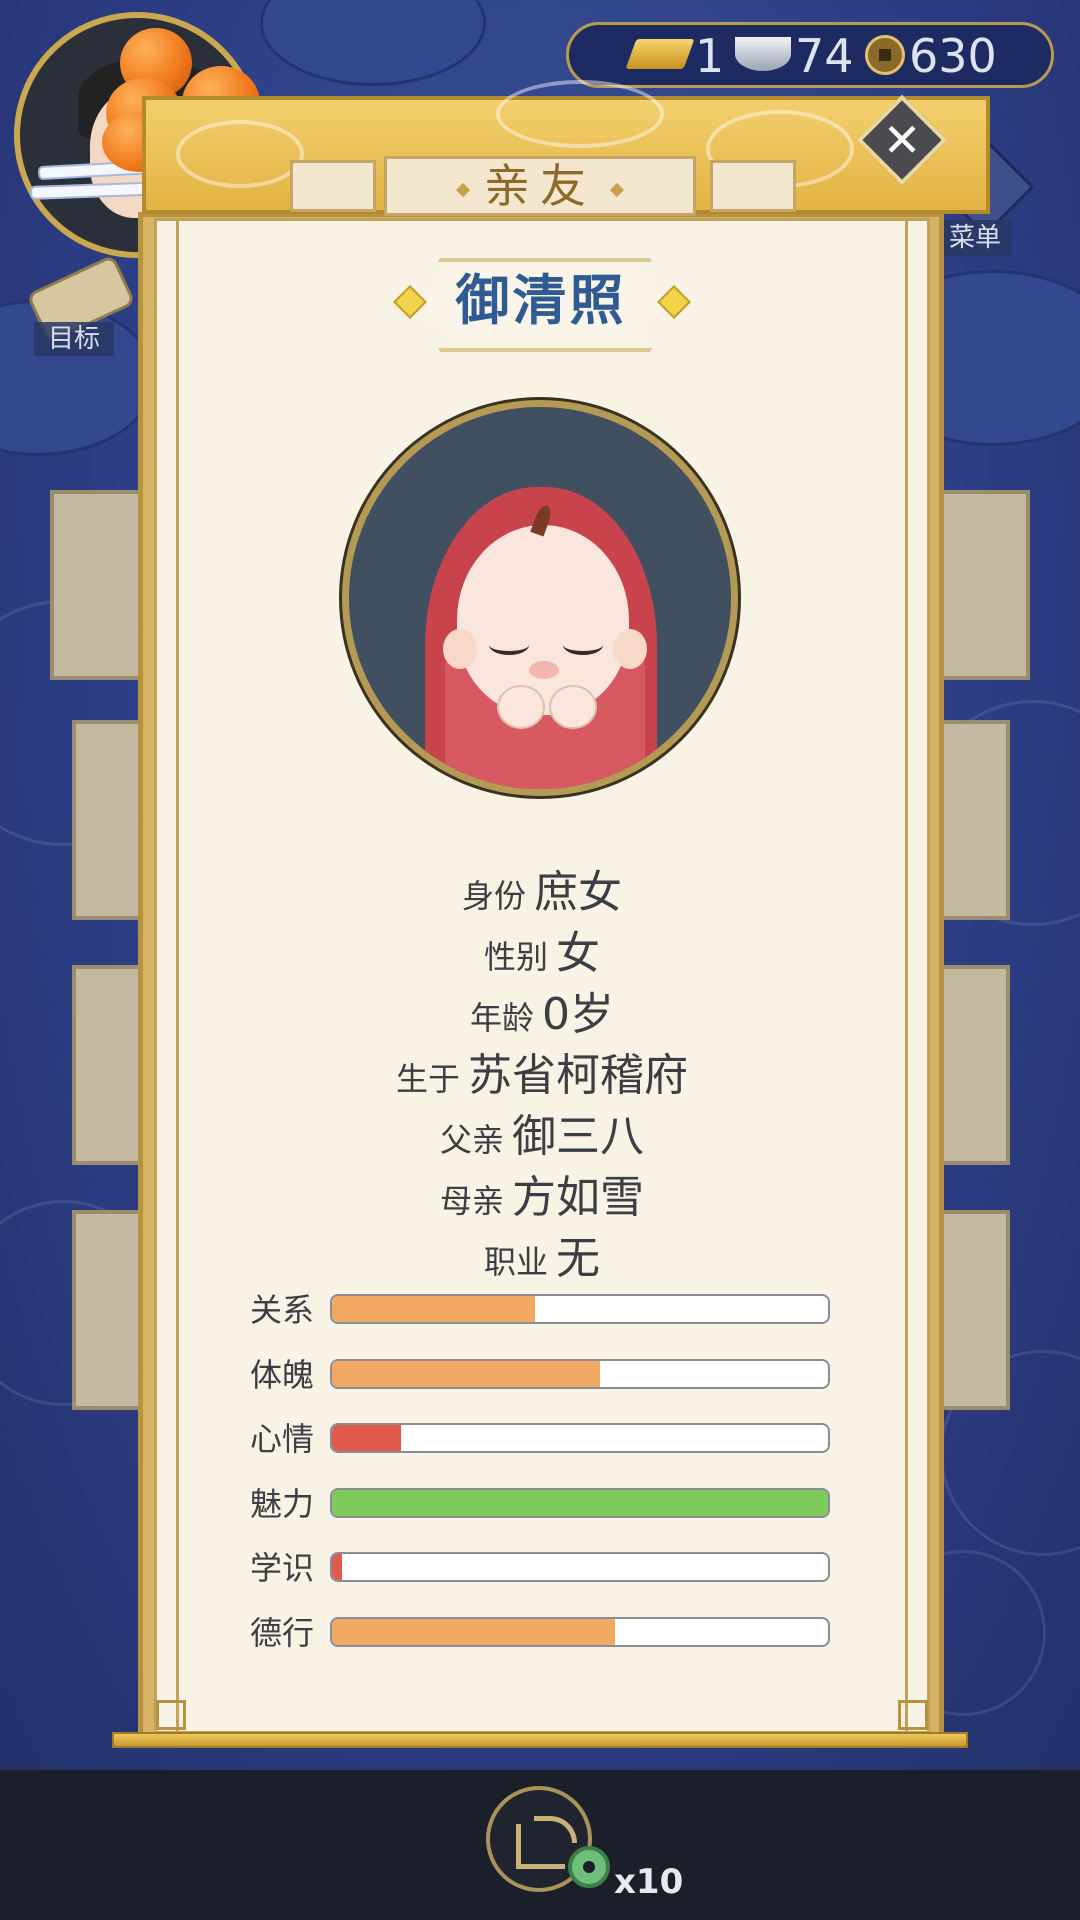 The width and height of the screenshot is (1080, 1920). What do you see at coordinates (902, 140) in the screenshot?
I see `close-icon: ✕` at bounding box center [902, 140].